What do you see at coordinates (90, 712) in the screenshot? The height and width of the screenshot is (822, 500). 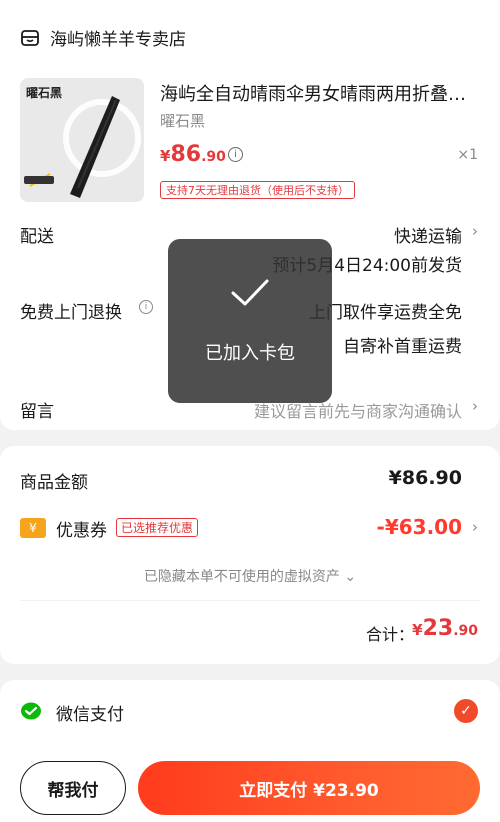 I see `wechat-pay-label: 微信支付` at bounding box center [90, 712].